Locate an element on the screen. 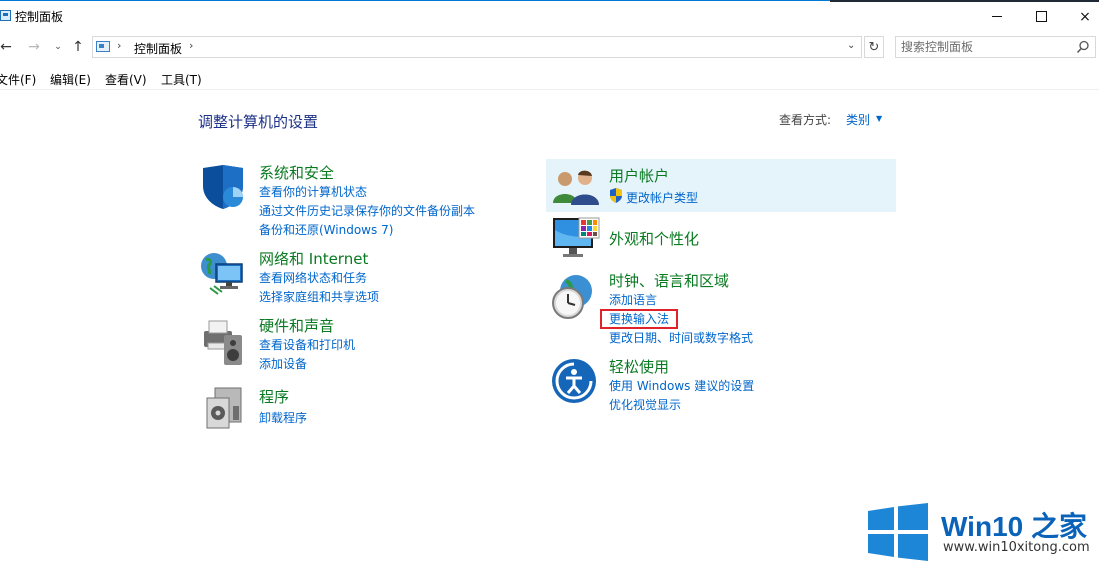 This screenshot has width=1099, height=574. view-by-dropdown-icon: ▼ is located at coordinates (879, 118).